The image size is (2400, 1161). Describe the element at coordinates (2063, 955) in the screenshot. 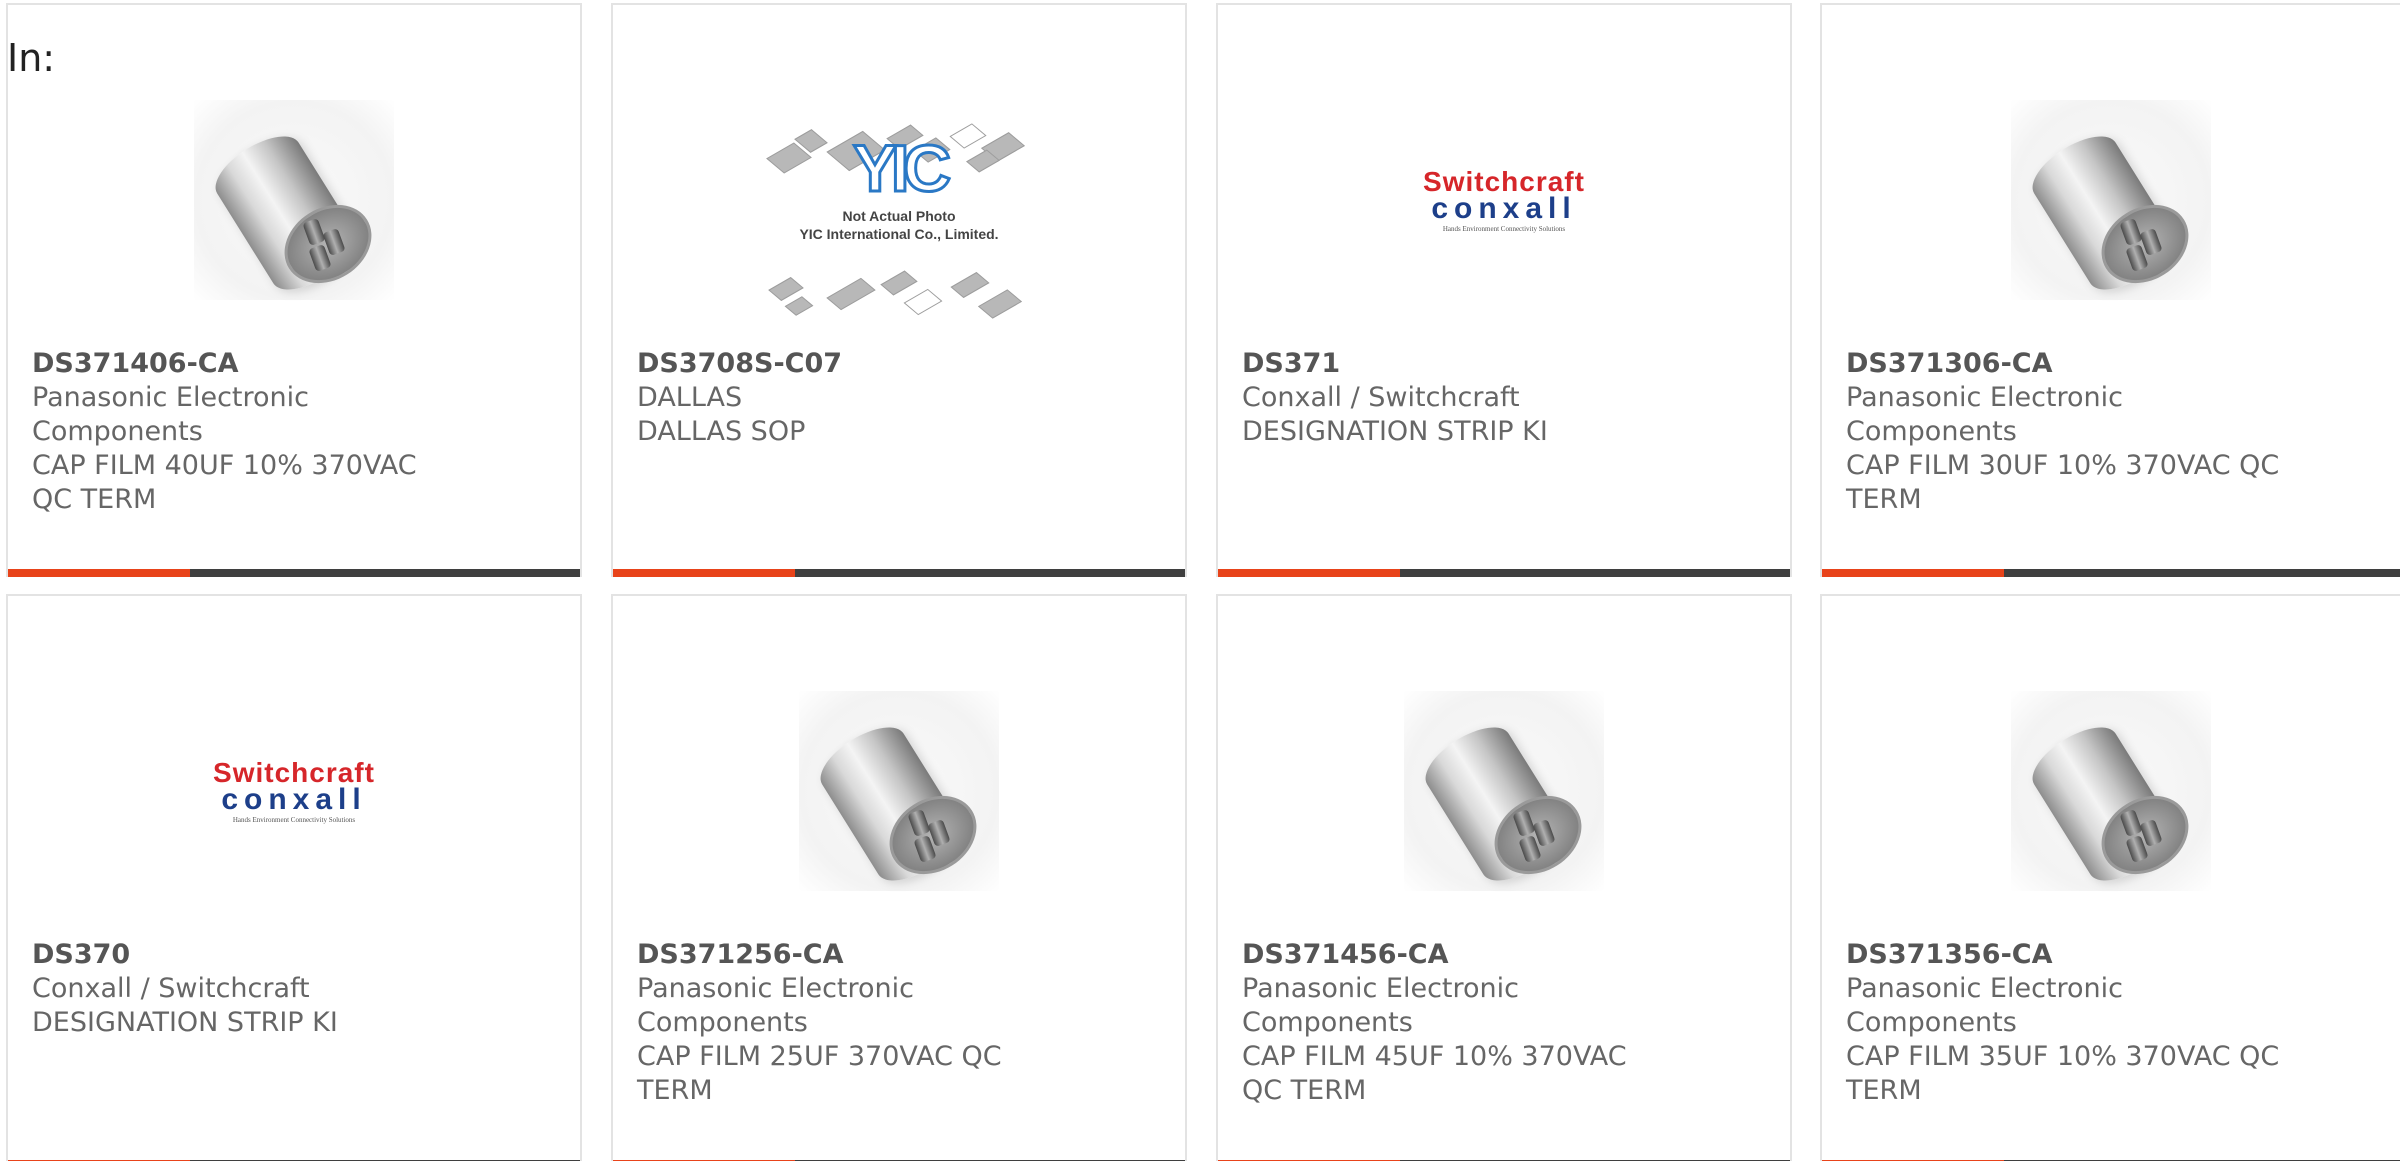

I see `part-number-link: DS371356-CA` at that location.